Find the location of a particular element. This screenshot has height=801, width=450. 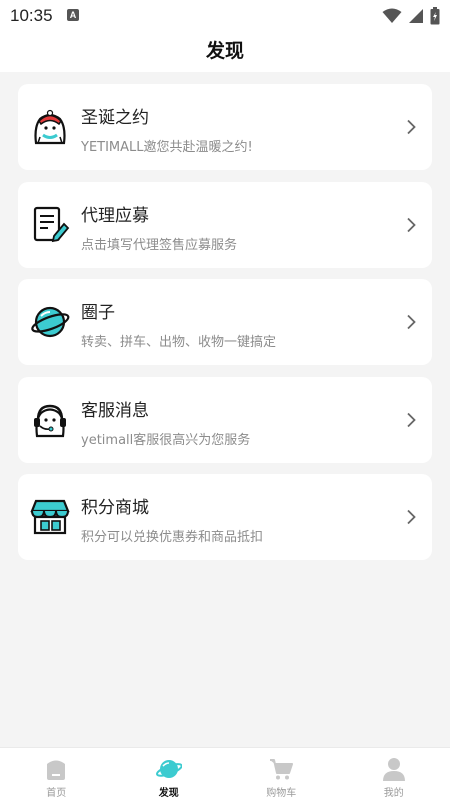

signal-icon is located at coordinates (416, 16).